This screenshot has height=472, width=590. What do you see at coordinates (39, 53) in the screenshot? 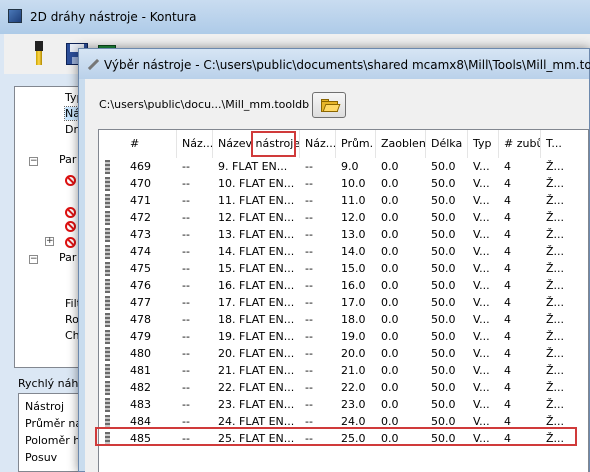
I see `drill-icon` at bounding box center [39, 53].